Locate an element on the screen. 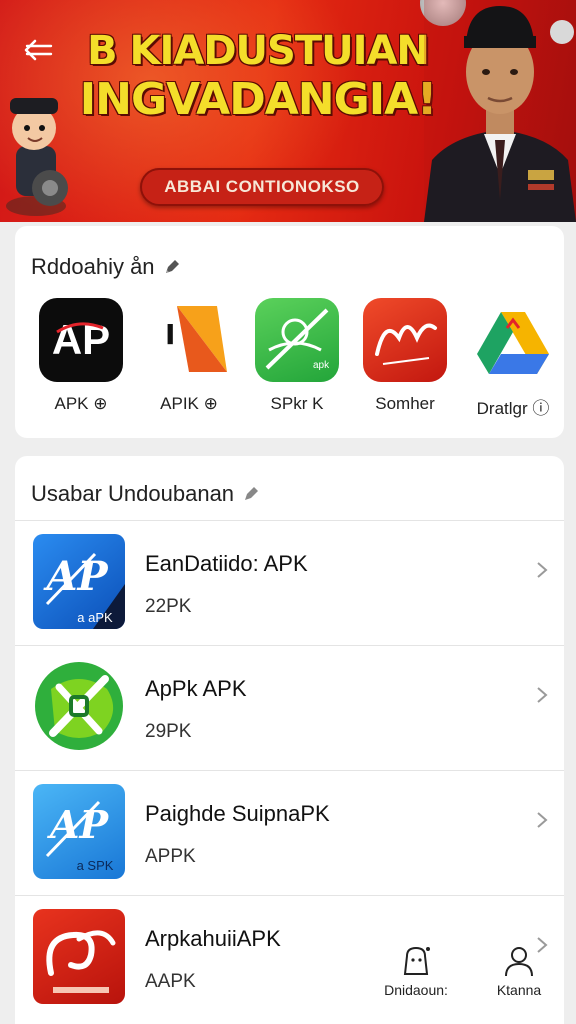 The width and height of the screenshot is (576, 1024). list-item: AP a SPK Paighde SuipnaPK APPK is located at coordinates (289, 832).